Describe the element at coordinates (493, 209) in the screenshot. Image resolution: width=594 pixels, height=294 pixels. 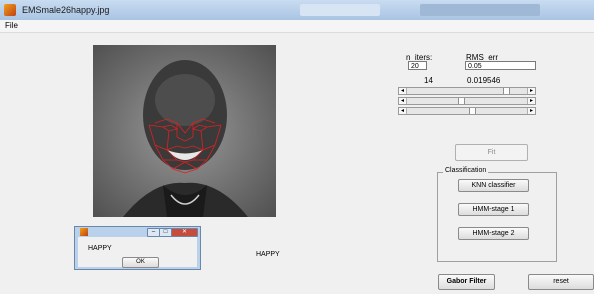
I see `hmm-stage-1-button: HMM-stage 1` at that location.